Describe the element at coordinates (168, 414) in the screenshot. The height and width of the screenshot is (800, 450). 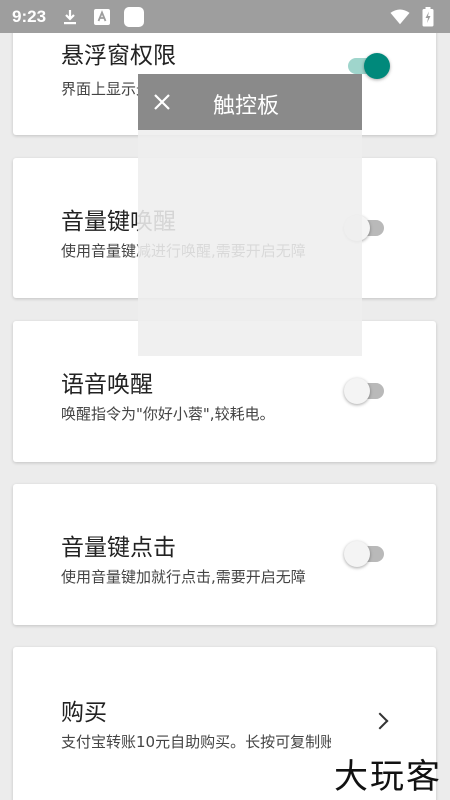
I see `card-subtitle: 唤醒指令为"你好小蓉",较耗电。` at that location.